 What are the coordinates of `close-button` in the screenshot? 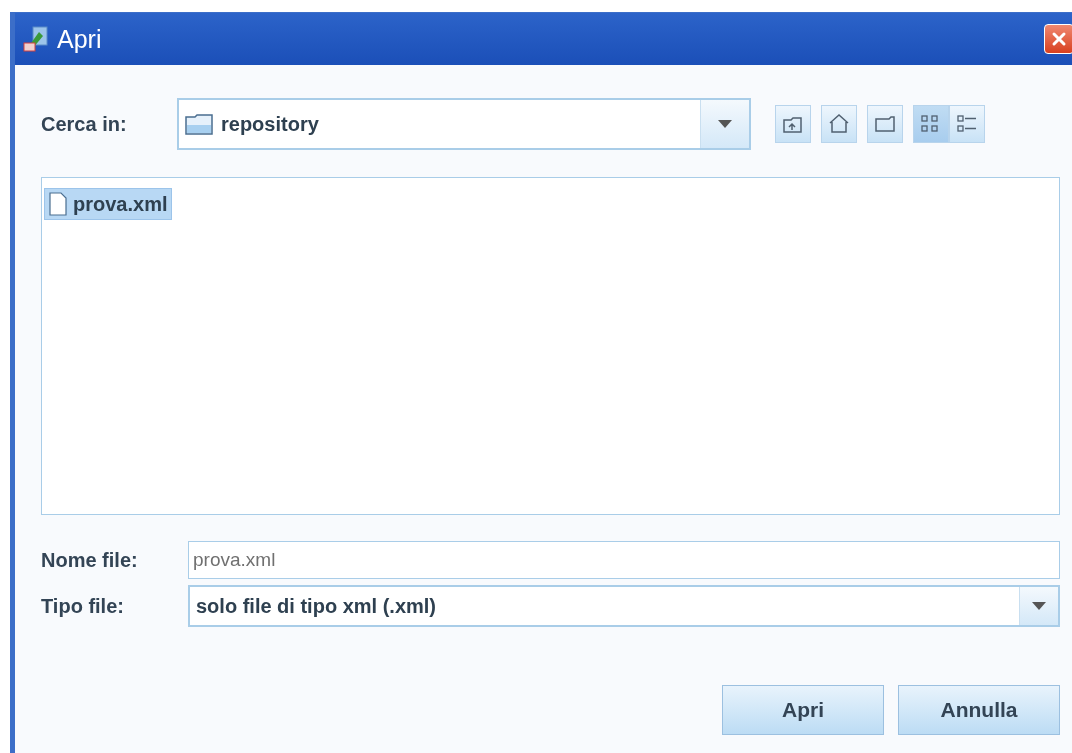 It's located at (1058, 39).